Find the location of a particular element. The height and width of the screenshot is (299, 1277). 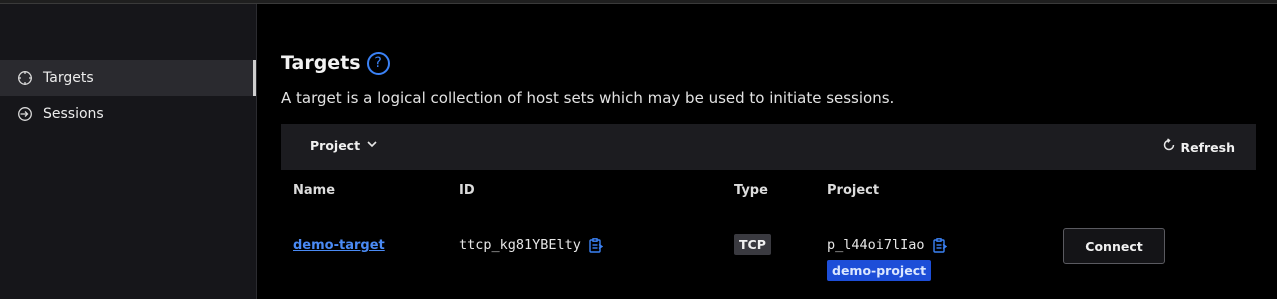

target-name-link: demo-target is located at coordinates (339, 245).